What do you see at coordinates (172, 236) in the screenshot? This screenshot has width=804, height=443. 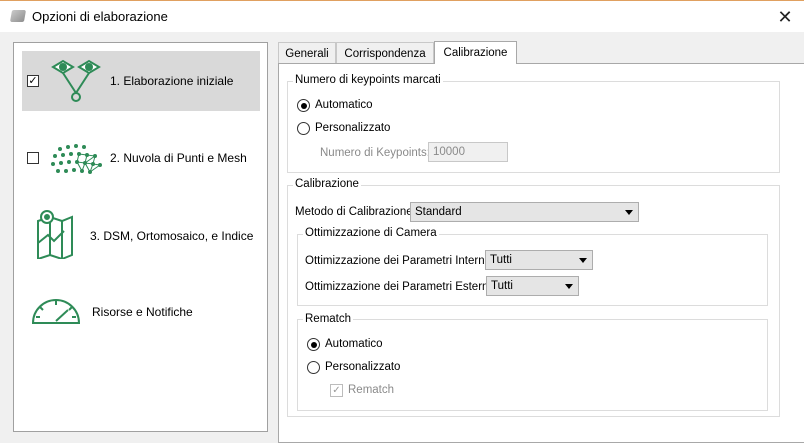 I see `step-3-label: 3. DSM, Ortomosaico, e Indice` at bounding box center [172, 236].